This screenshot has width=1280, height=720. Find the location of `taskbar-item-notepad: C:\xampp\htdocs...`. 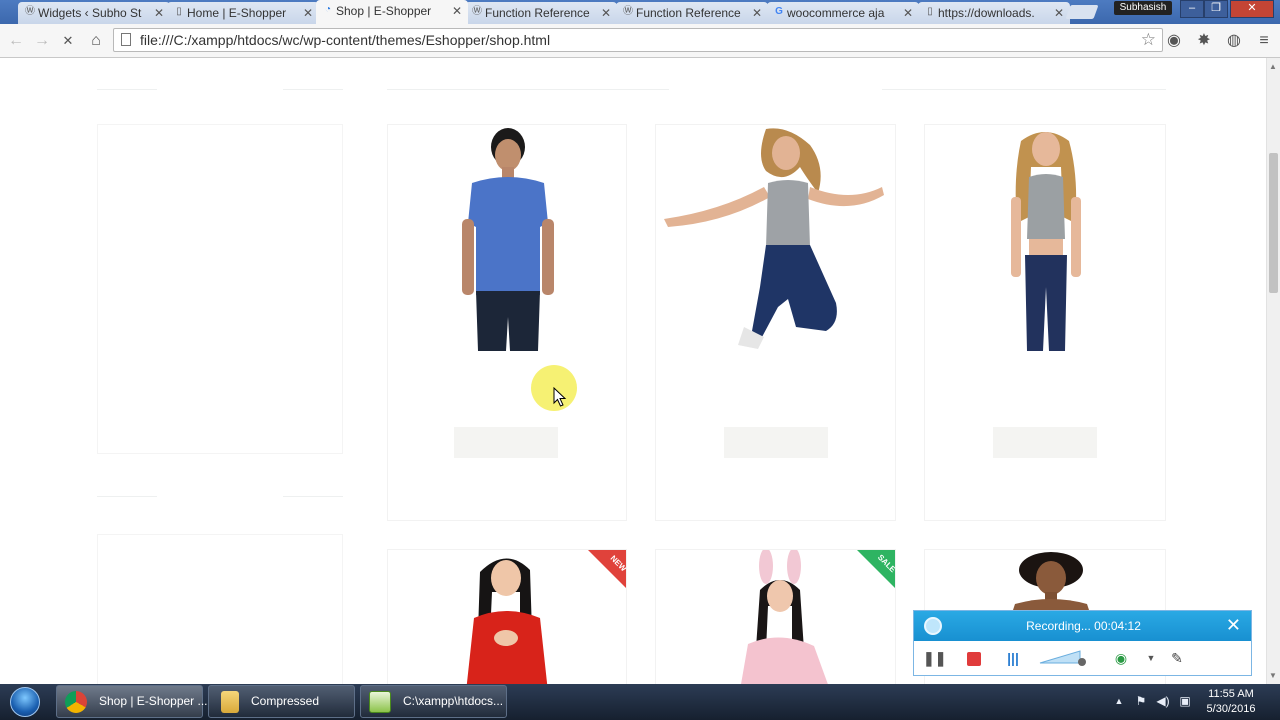

taskbar-item-notepad: C:\xampp\htdocs... is located at coordinates (433, 701).